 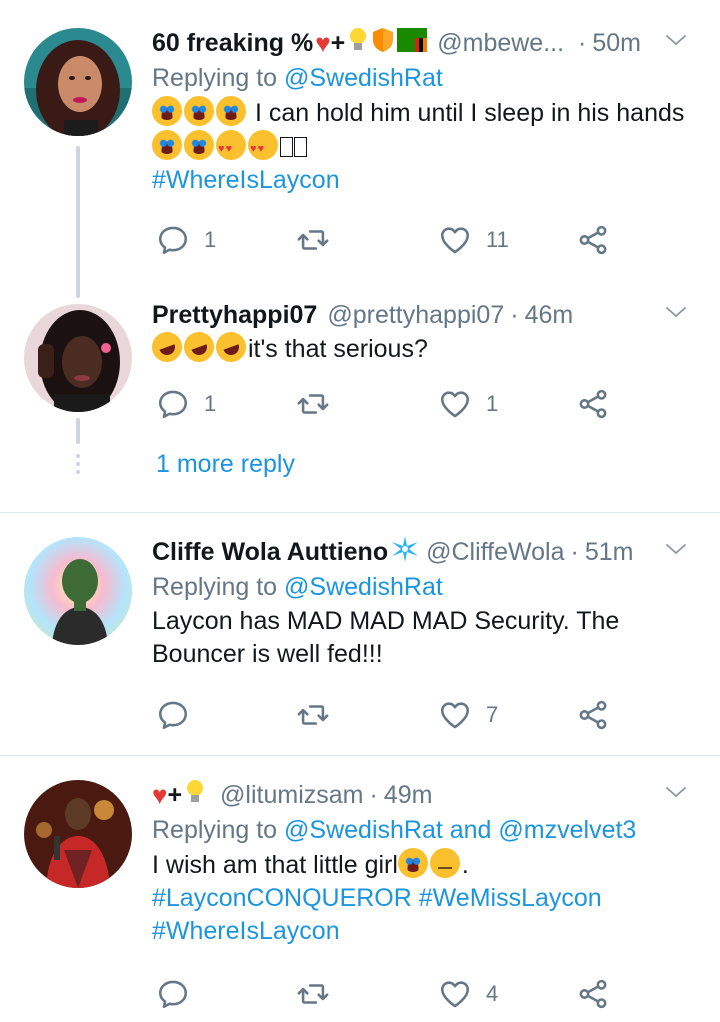 What do you see at coordinates (383, 43) in the screenshot?
I see `shield-emoji-icon` at bounding box center [383, 43].